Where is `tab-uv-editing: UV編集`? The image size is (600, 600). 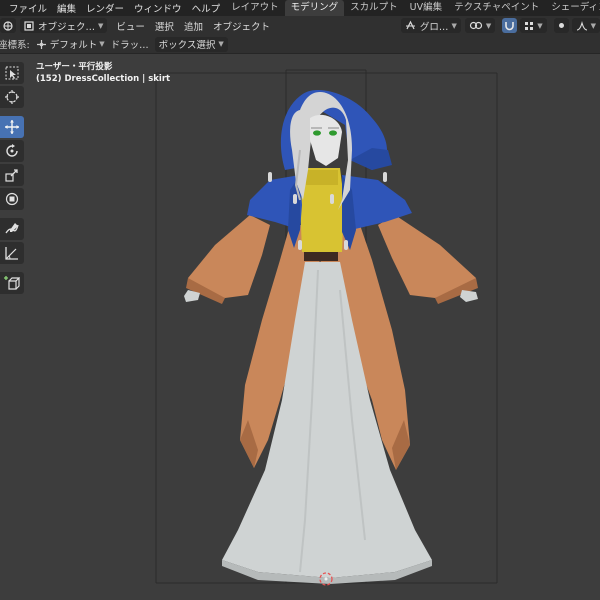
tab-uv-editing: UV編集 is located at coordinates (426, 8).